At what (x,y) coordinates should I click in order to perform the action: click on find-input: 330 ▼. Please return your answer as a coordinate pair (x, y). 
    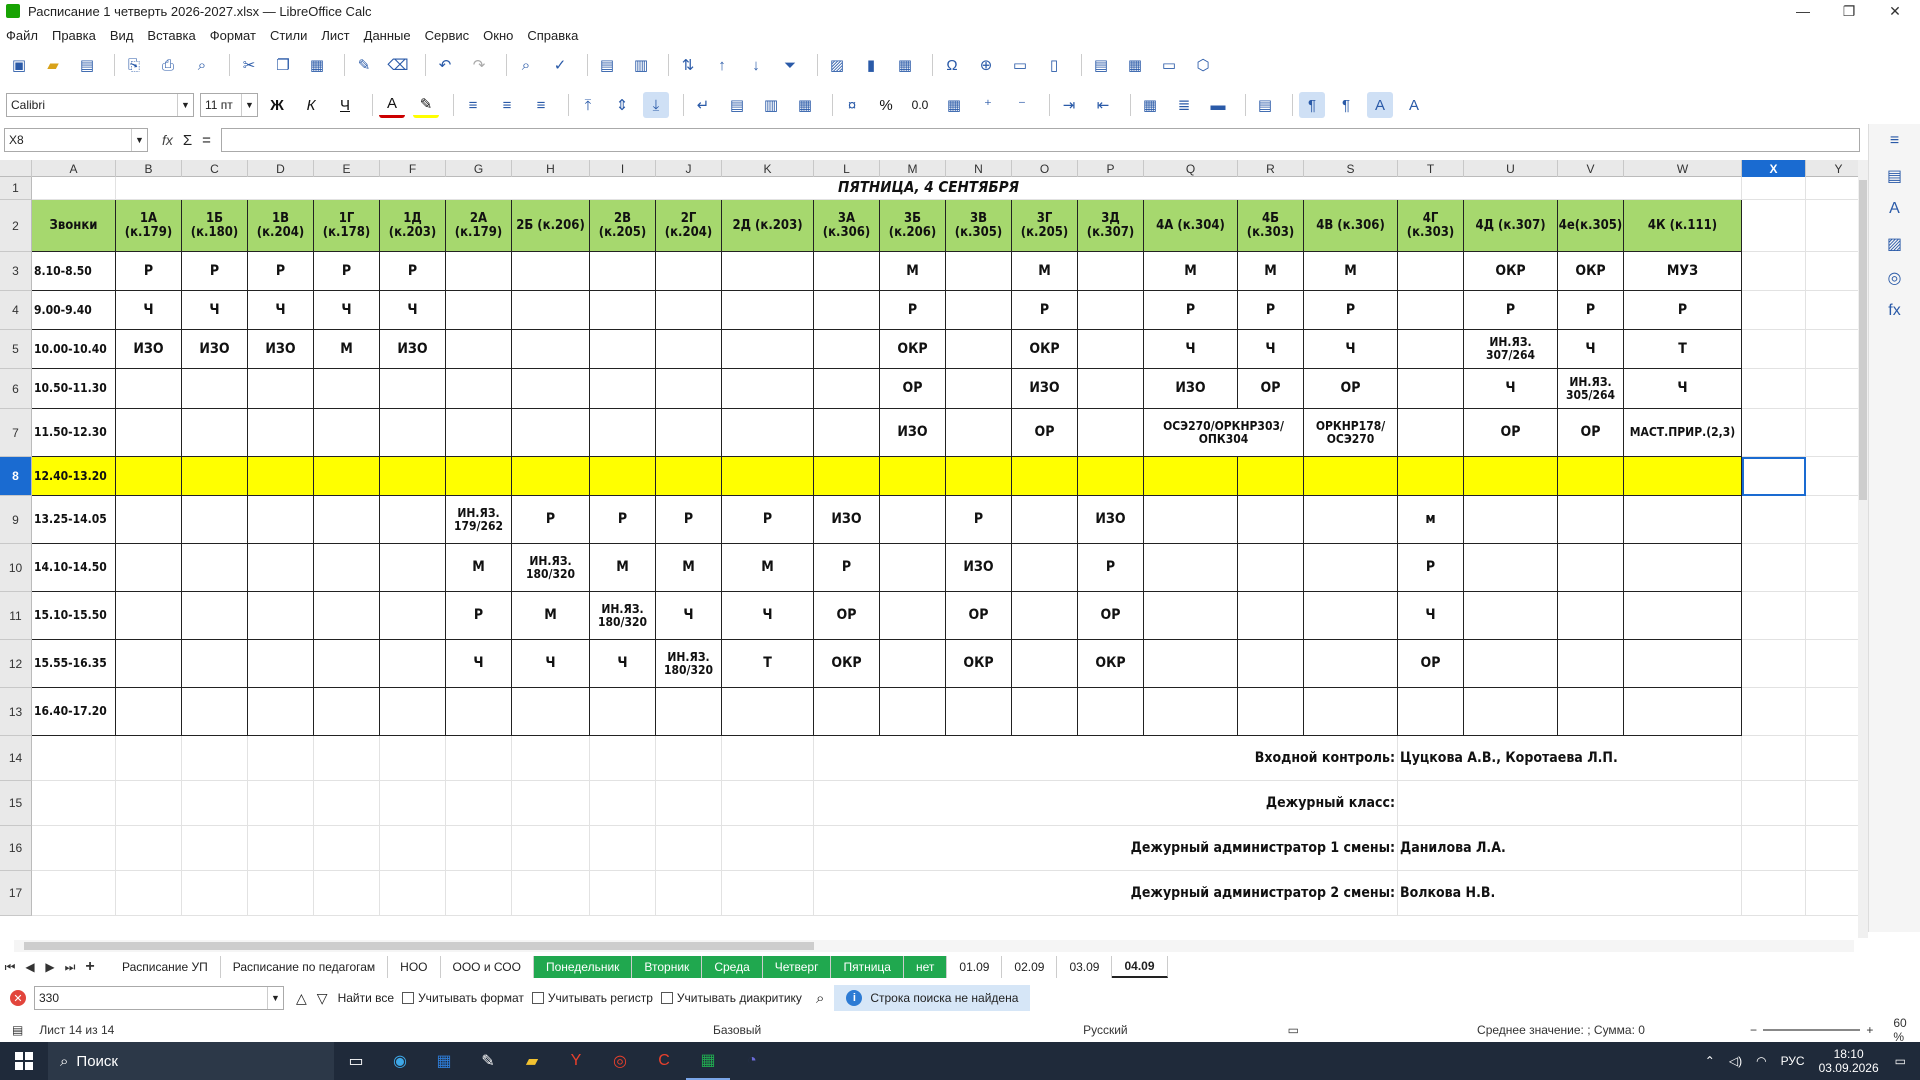
    Looking at the image, I should click on (159, 998).